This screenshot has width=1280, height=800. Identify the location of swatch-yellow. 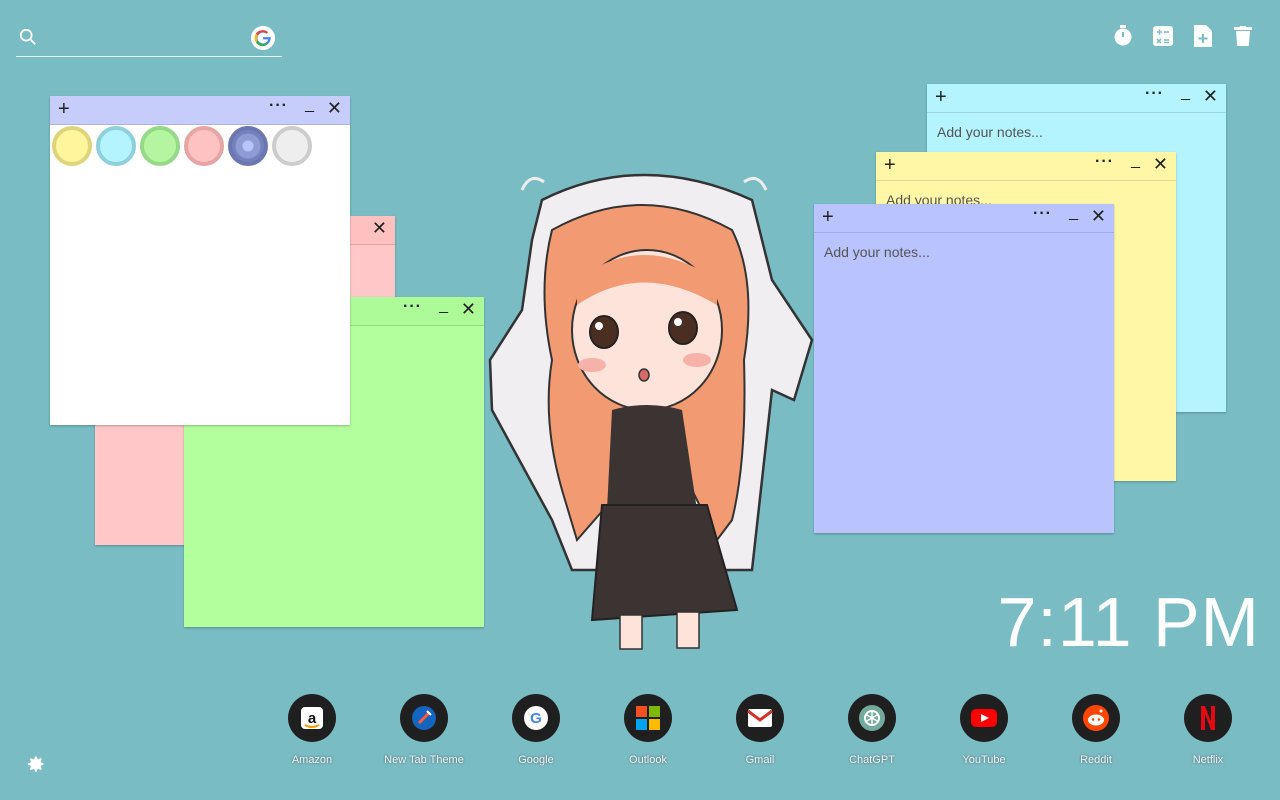
(72, 146).